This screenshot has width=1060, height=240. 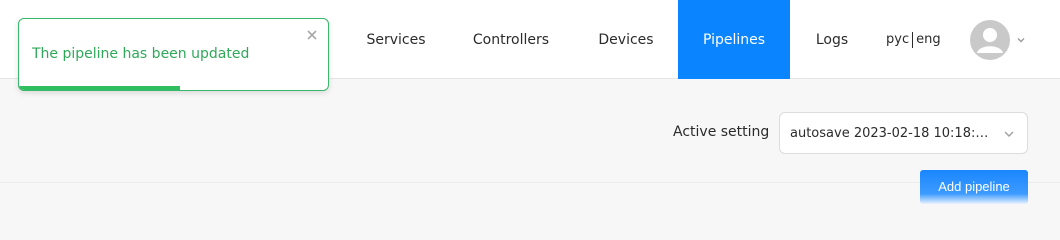 I want to click on language-switcher: рус eng, so click(x=913, y=39).